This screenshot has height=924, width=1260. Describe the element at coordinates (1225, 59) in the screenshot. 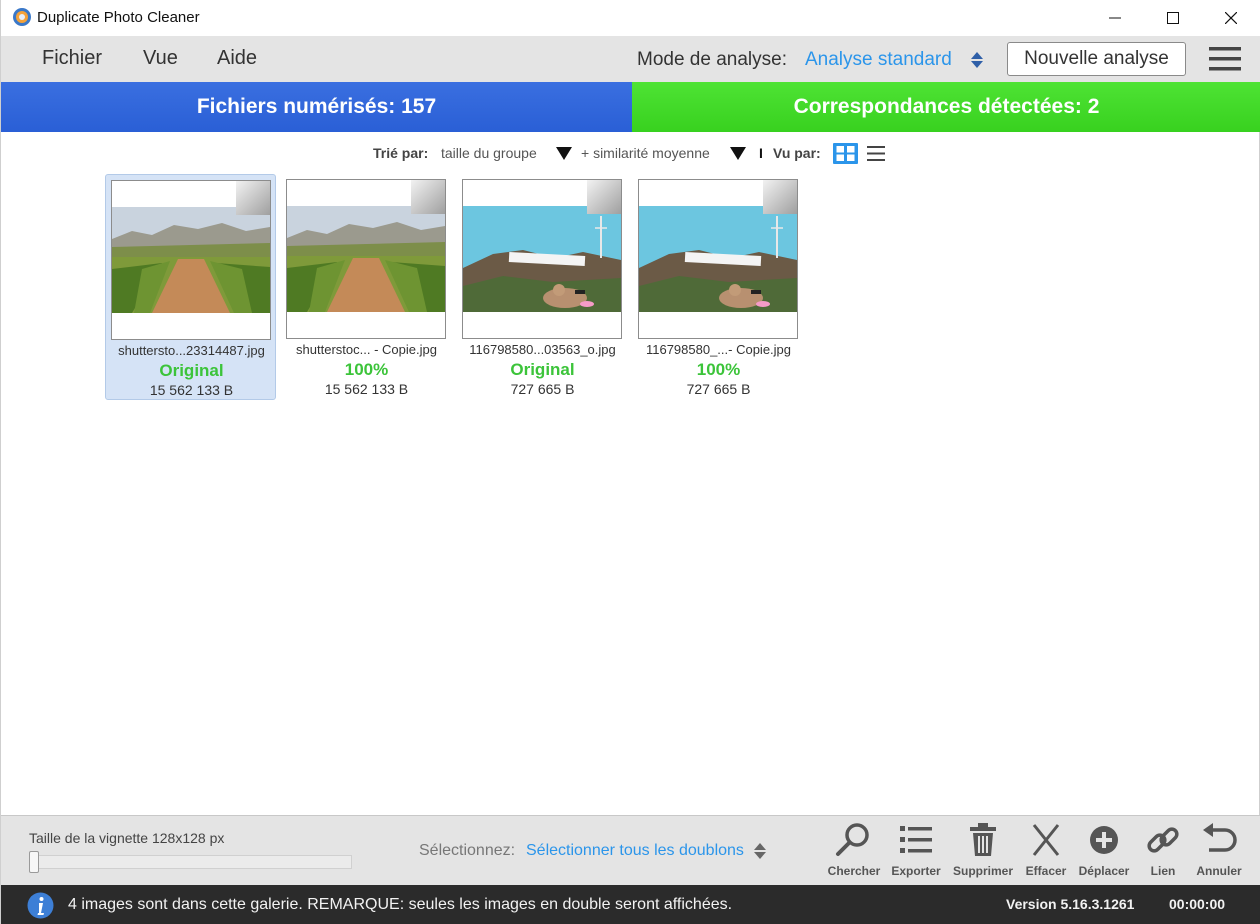

I see `hamburger-menu-icon` at that location.